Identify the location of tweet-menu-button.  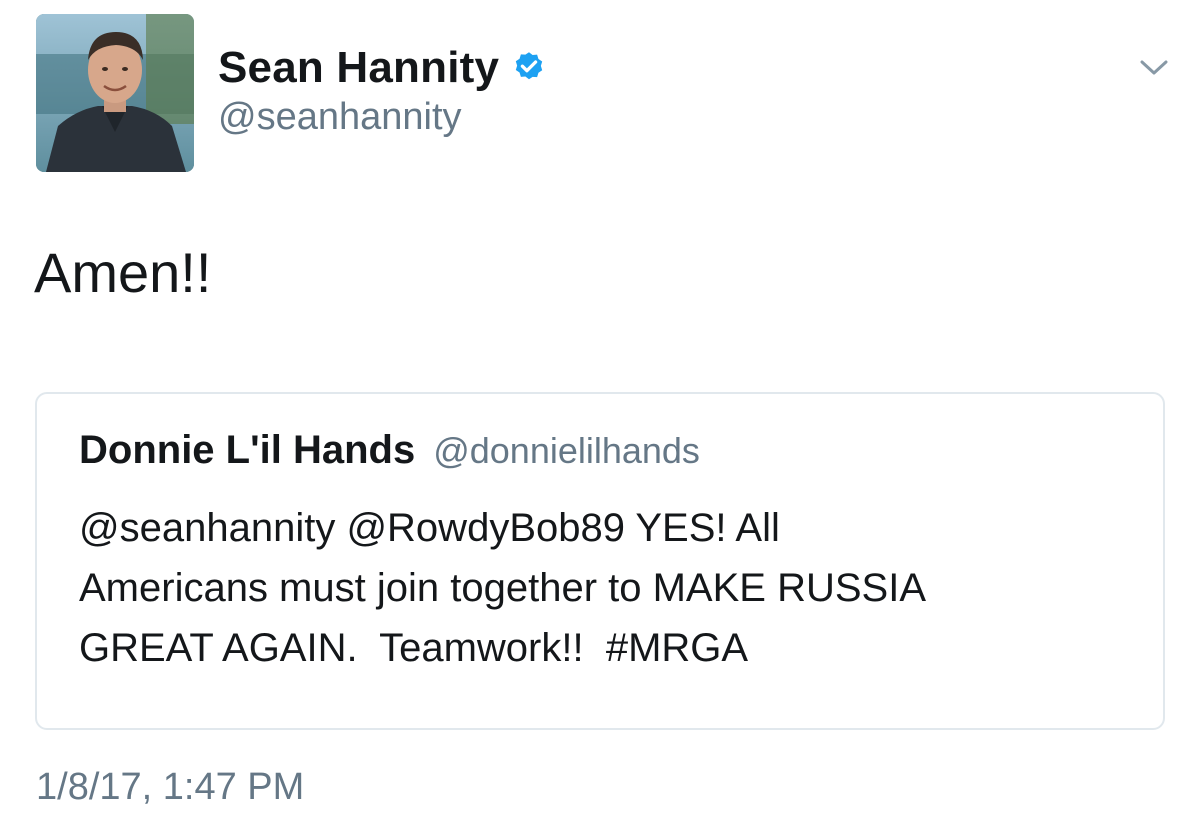
(1154, 68).